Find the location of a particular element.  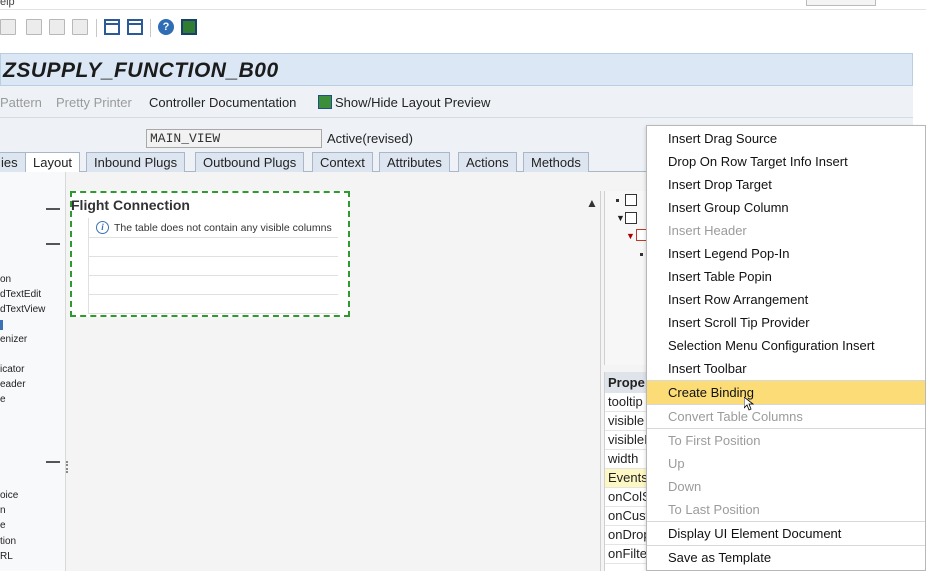

tab-attributes: Attributes is located at coordinates (414, 162).